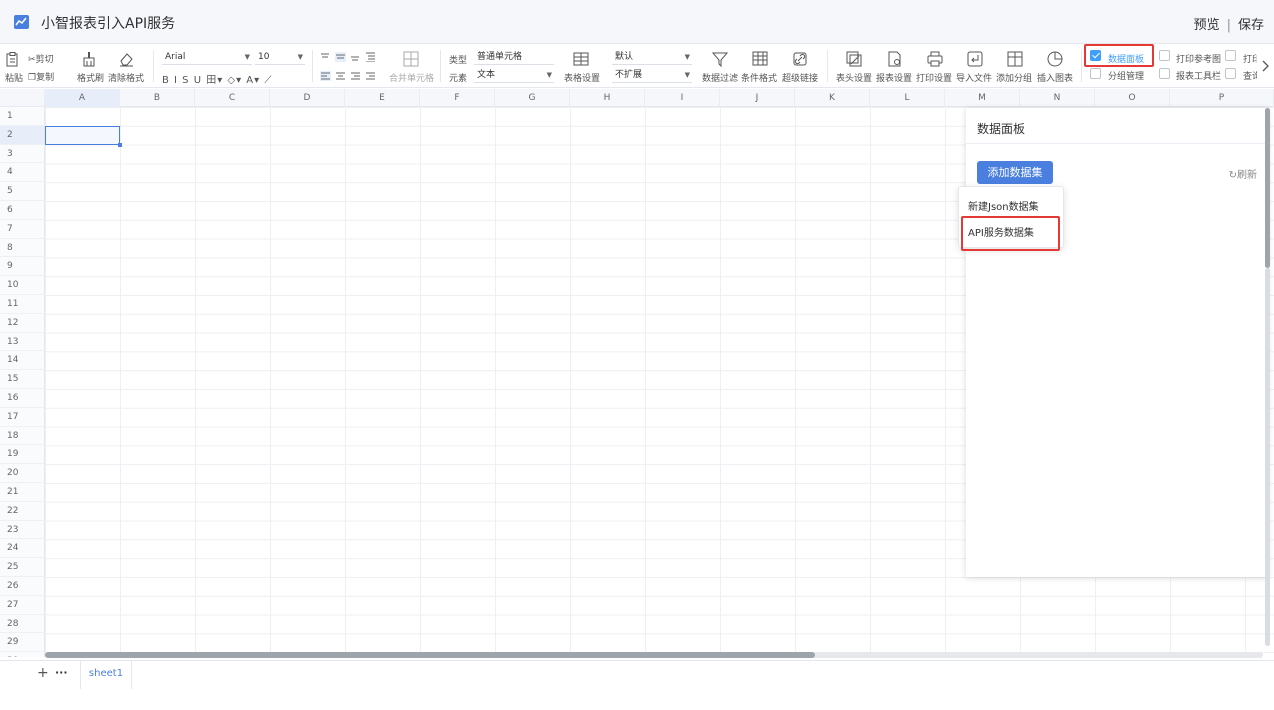 Image resolution: width=1274 pixels, height=710 pixels. Describe the element at coordinates (106, 675) in the screenshot. I see `sheet-tab: sheet1` at that location.